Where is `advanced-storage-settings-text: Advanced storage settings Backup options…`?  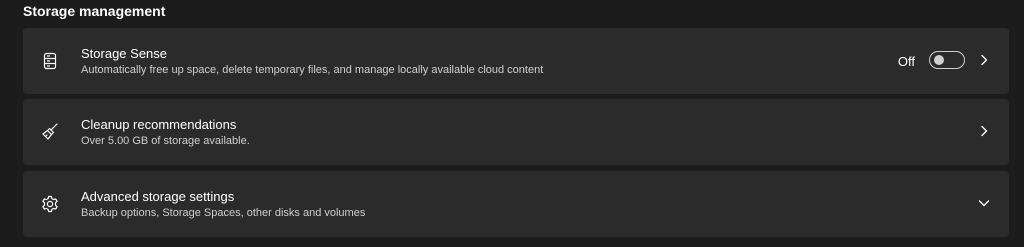
advanced-storage-settings-text: Advanced storage settings Backup options… is located at coordinates (223, 204).